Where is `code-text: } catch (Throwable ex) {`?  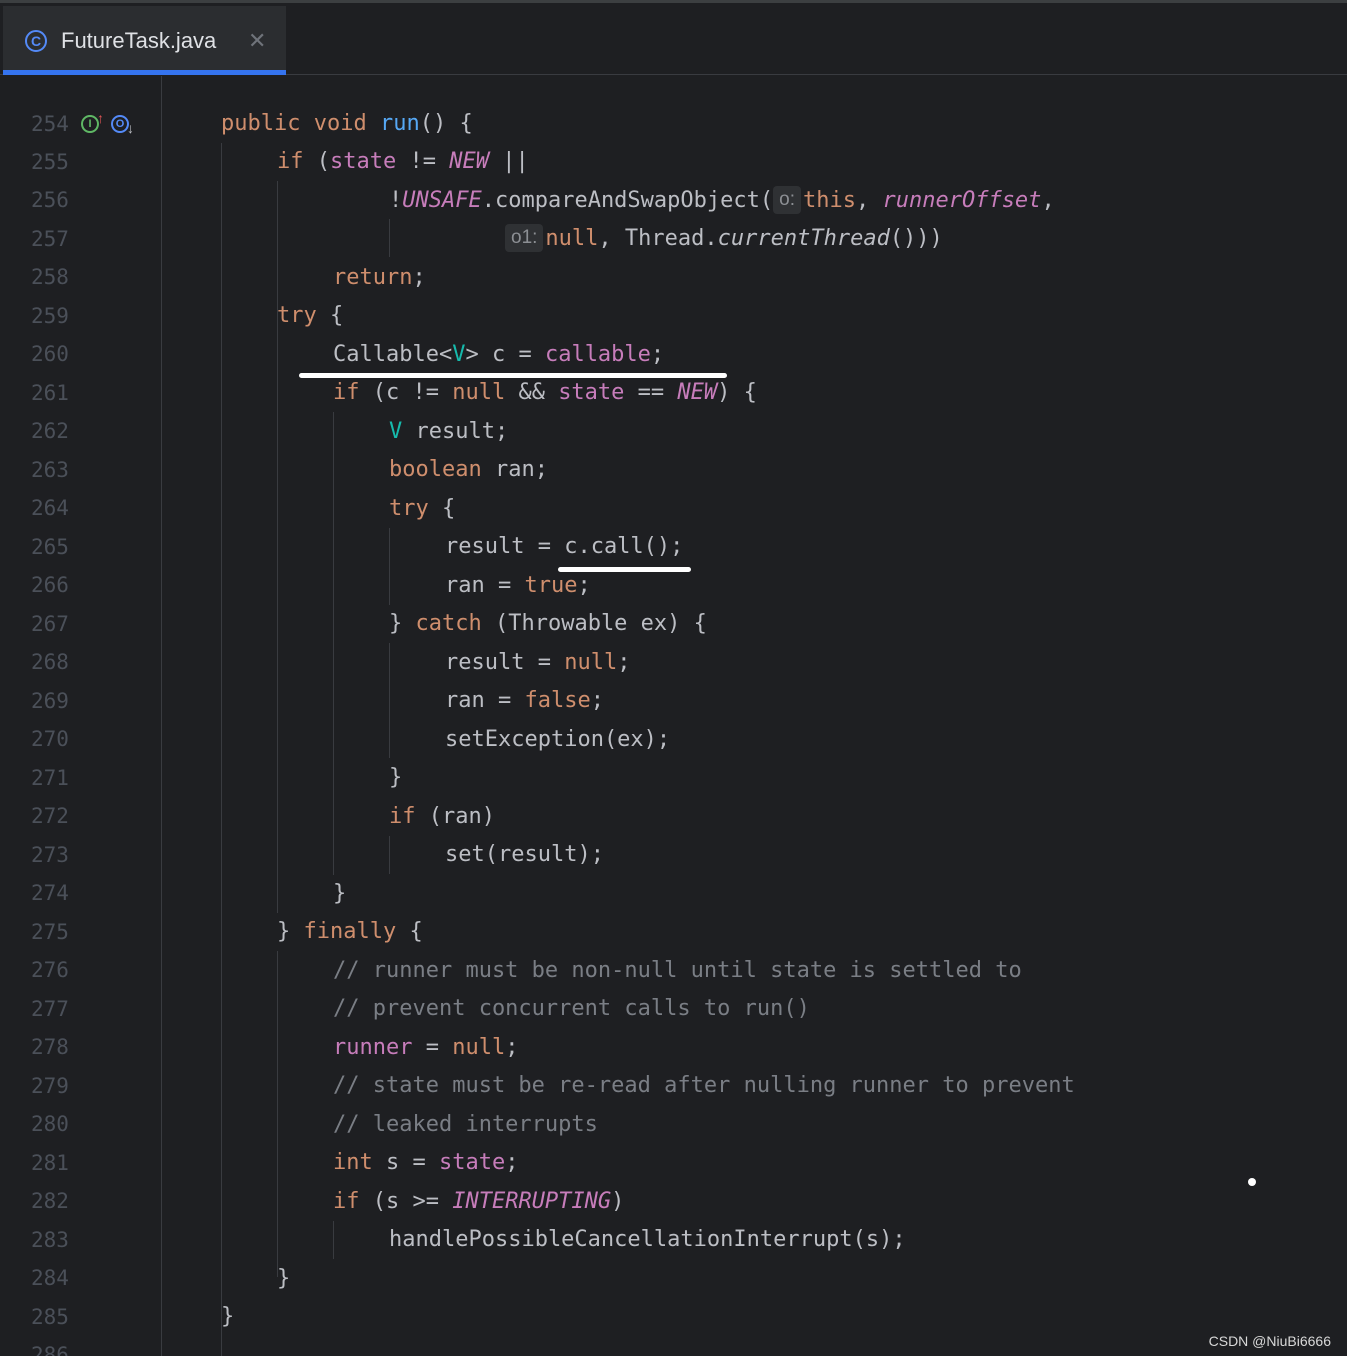 code-text: } catch (Throwable ex) { is located at coordinates (548, 623).